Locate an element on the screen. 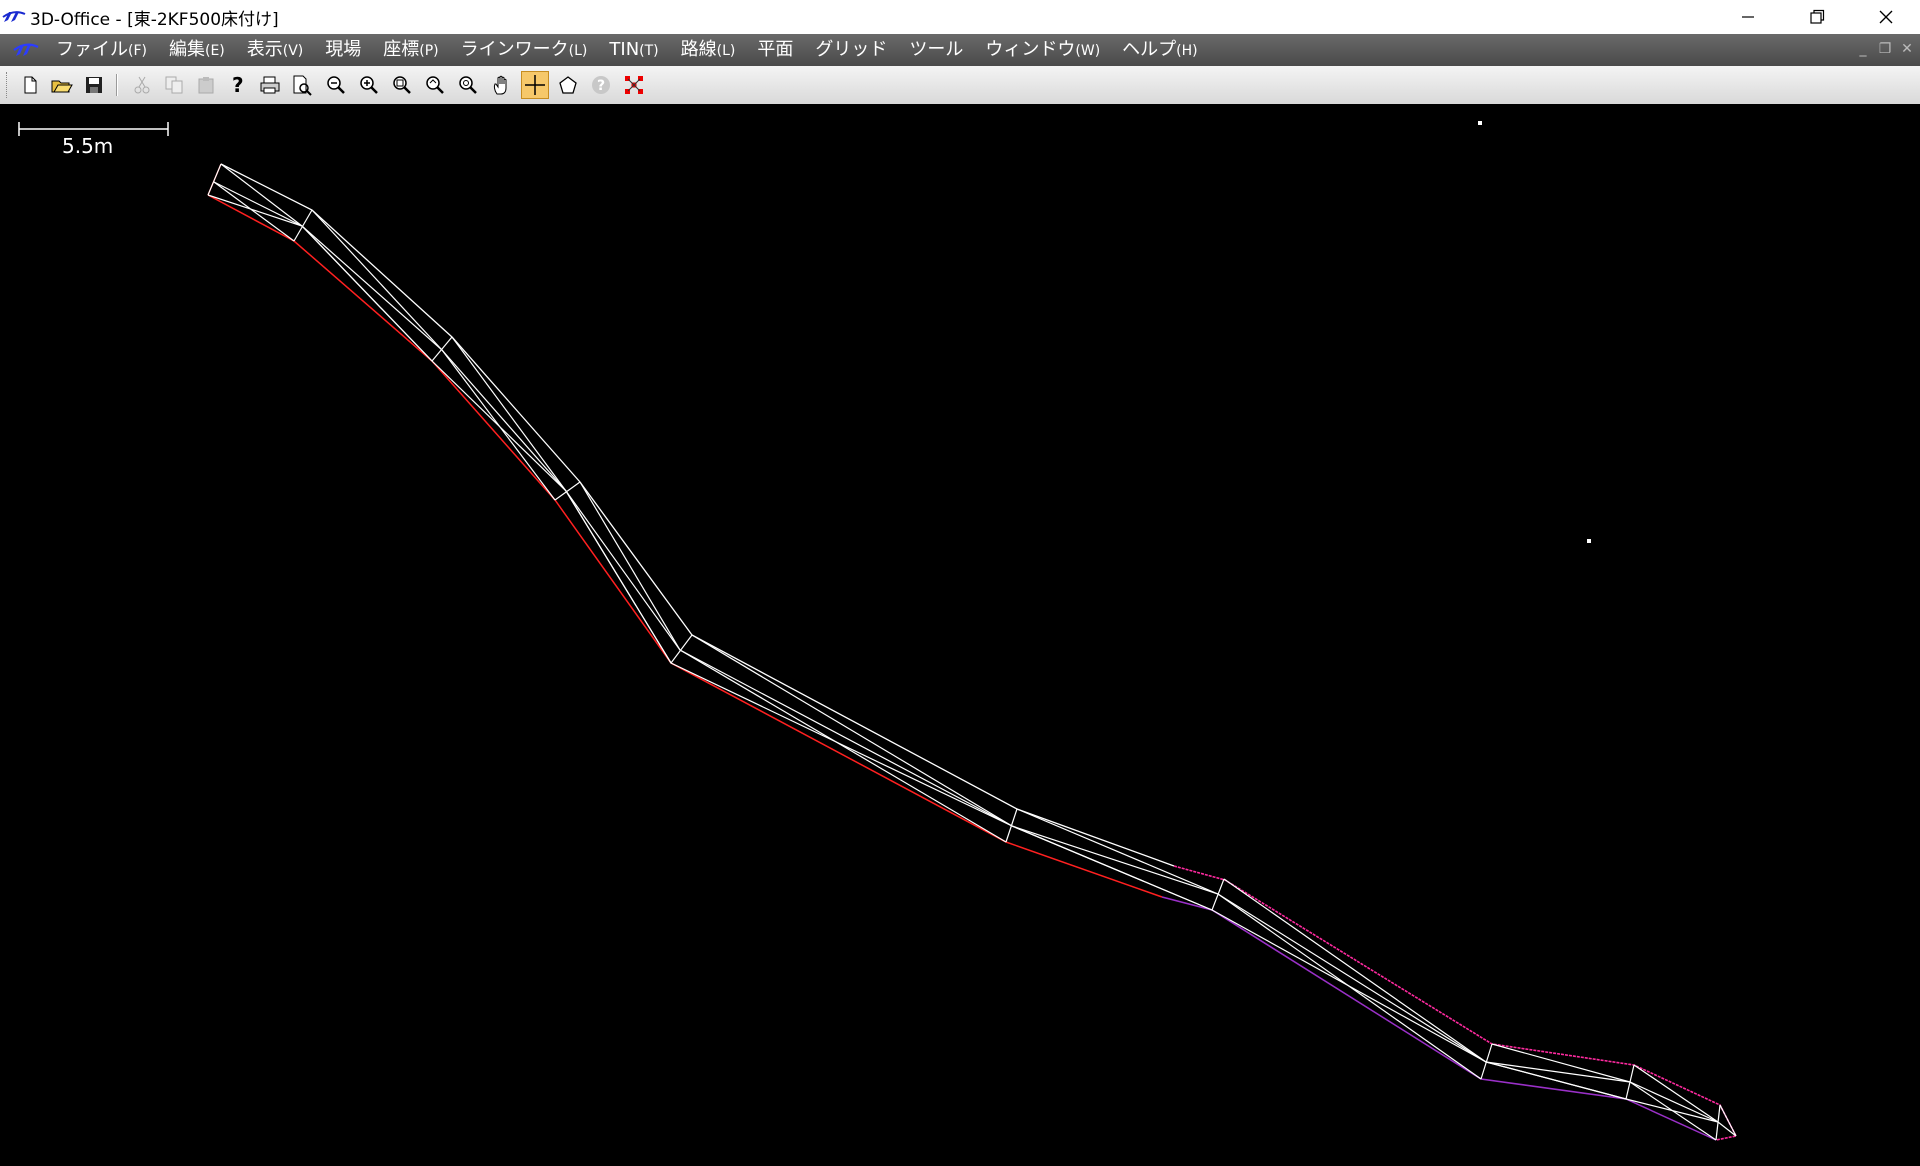 This screenshot has width=1920, height=1166. zoom-previous-button is located at coordinates (435, 85).